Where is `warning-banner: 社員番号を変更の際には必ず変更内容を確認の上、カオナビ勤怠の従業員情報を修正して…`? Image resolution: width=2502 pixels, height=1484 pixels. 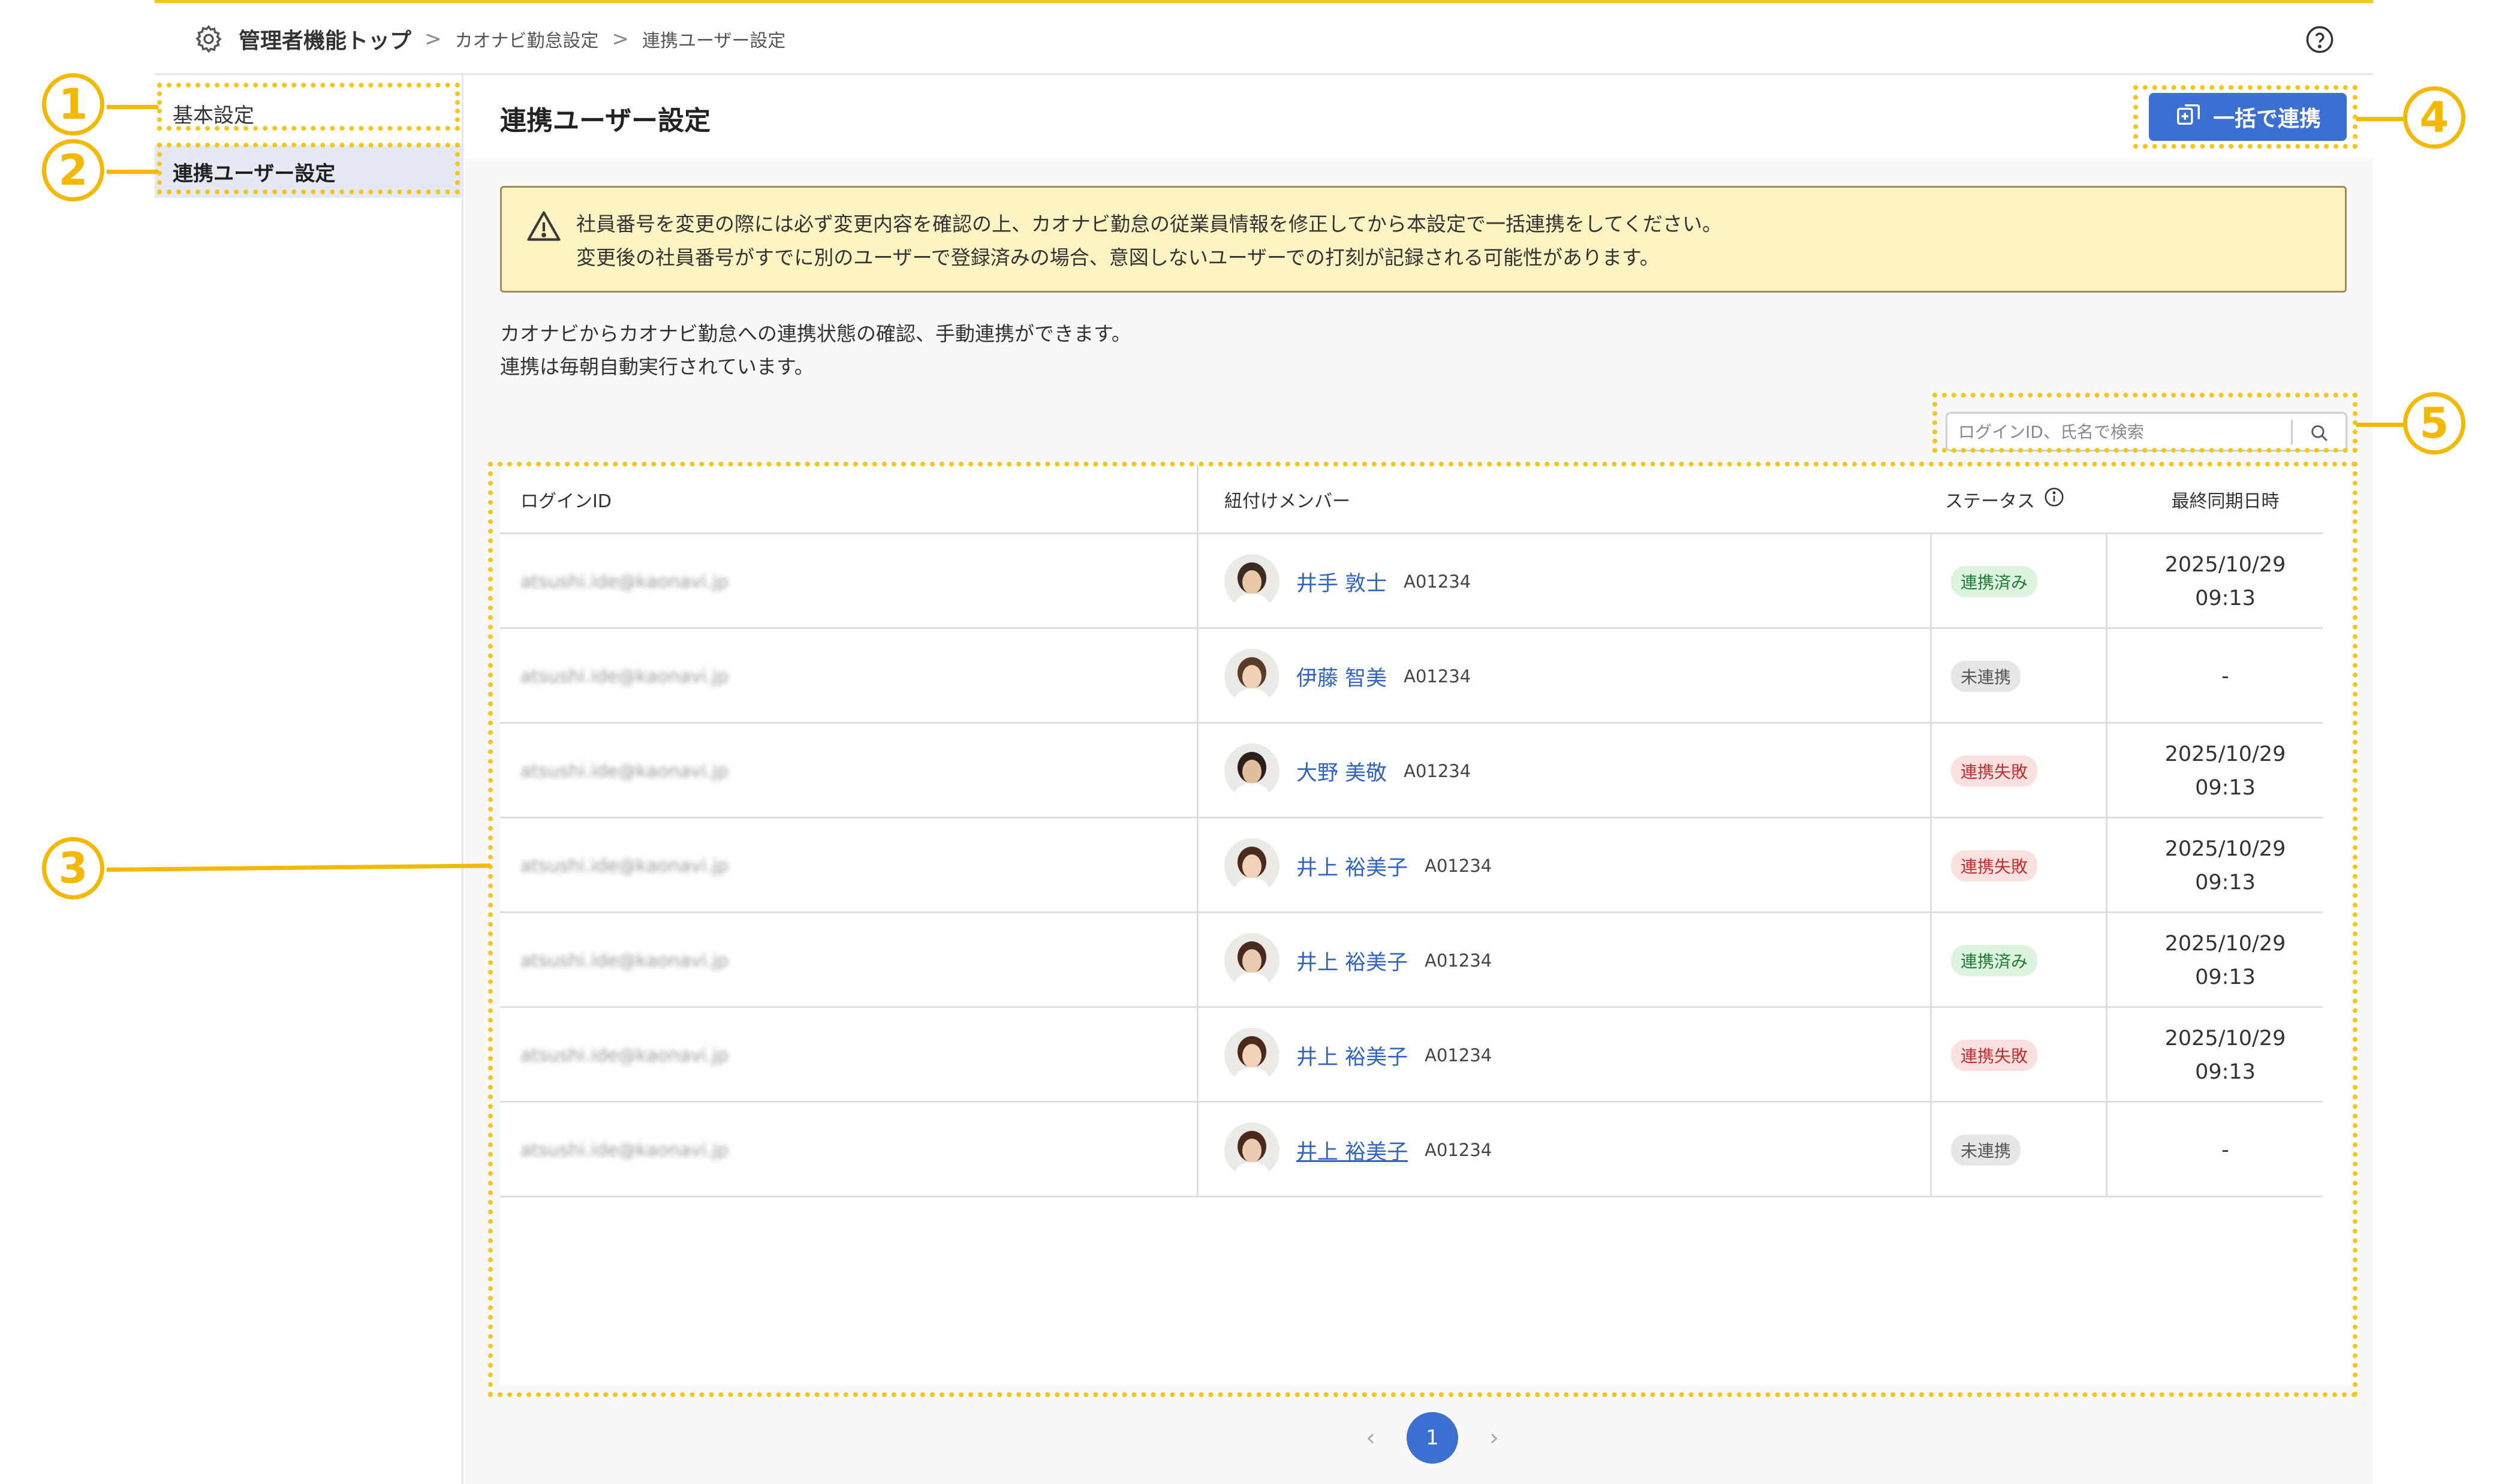 warning-banner: 社員番号を変更の際には必ず変更内容を確認の上、カオナビ勤怠の従業員情報を修正して… is located at coordinates (1423, 239).